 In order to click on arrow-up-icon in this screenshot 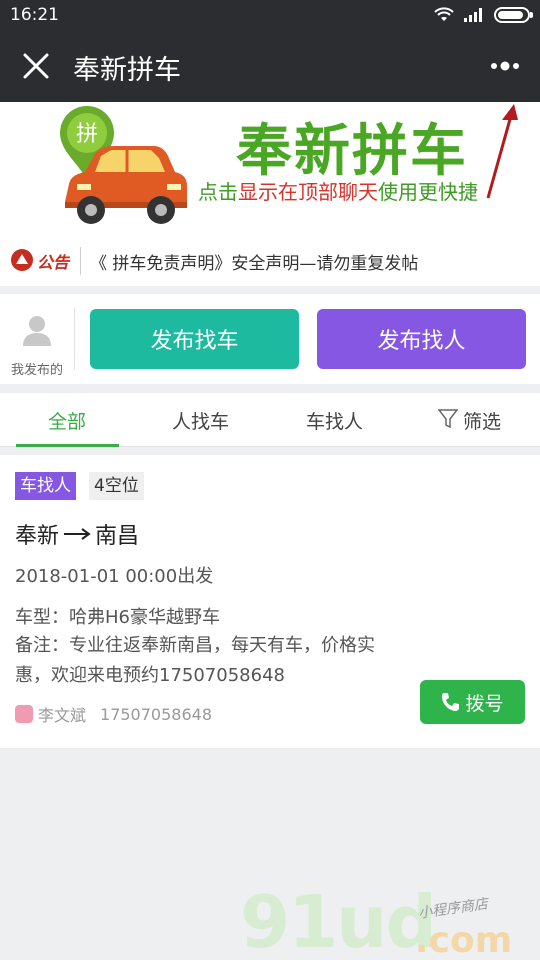, I will do `click(502, 151)`.